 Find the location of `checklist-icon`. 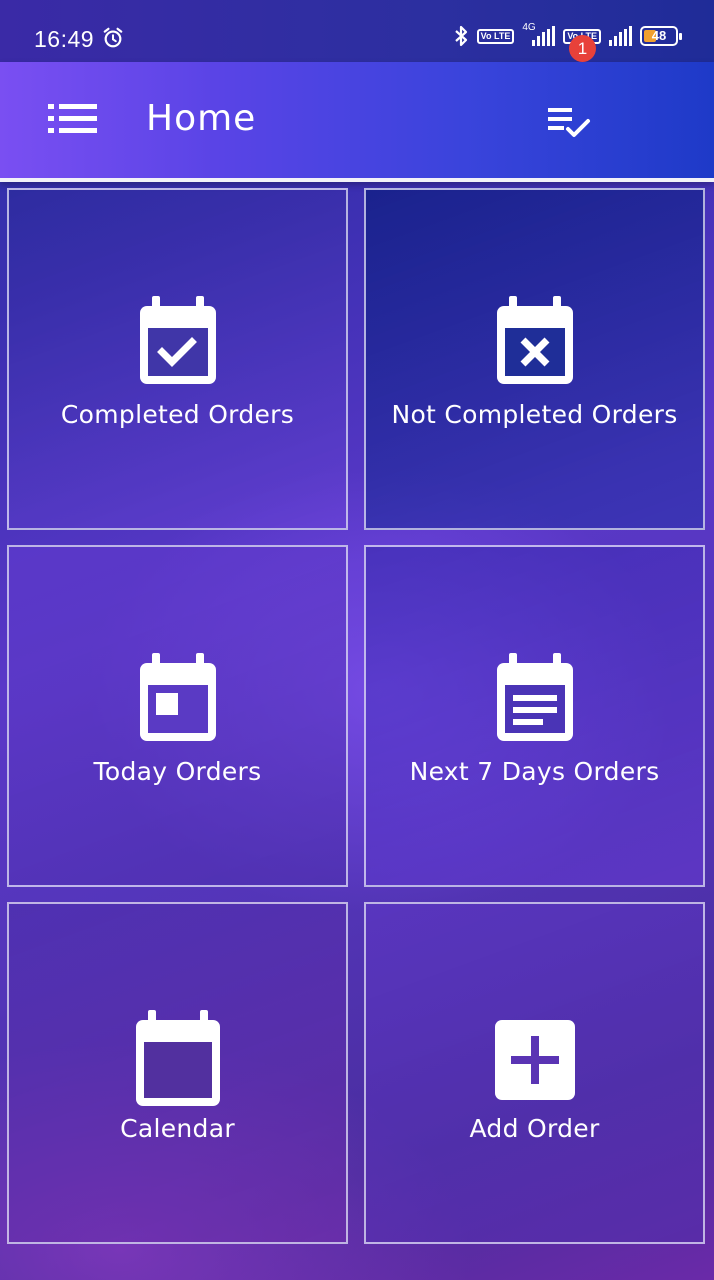

checklist-icon is located at coordinates (569, 122).